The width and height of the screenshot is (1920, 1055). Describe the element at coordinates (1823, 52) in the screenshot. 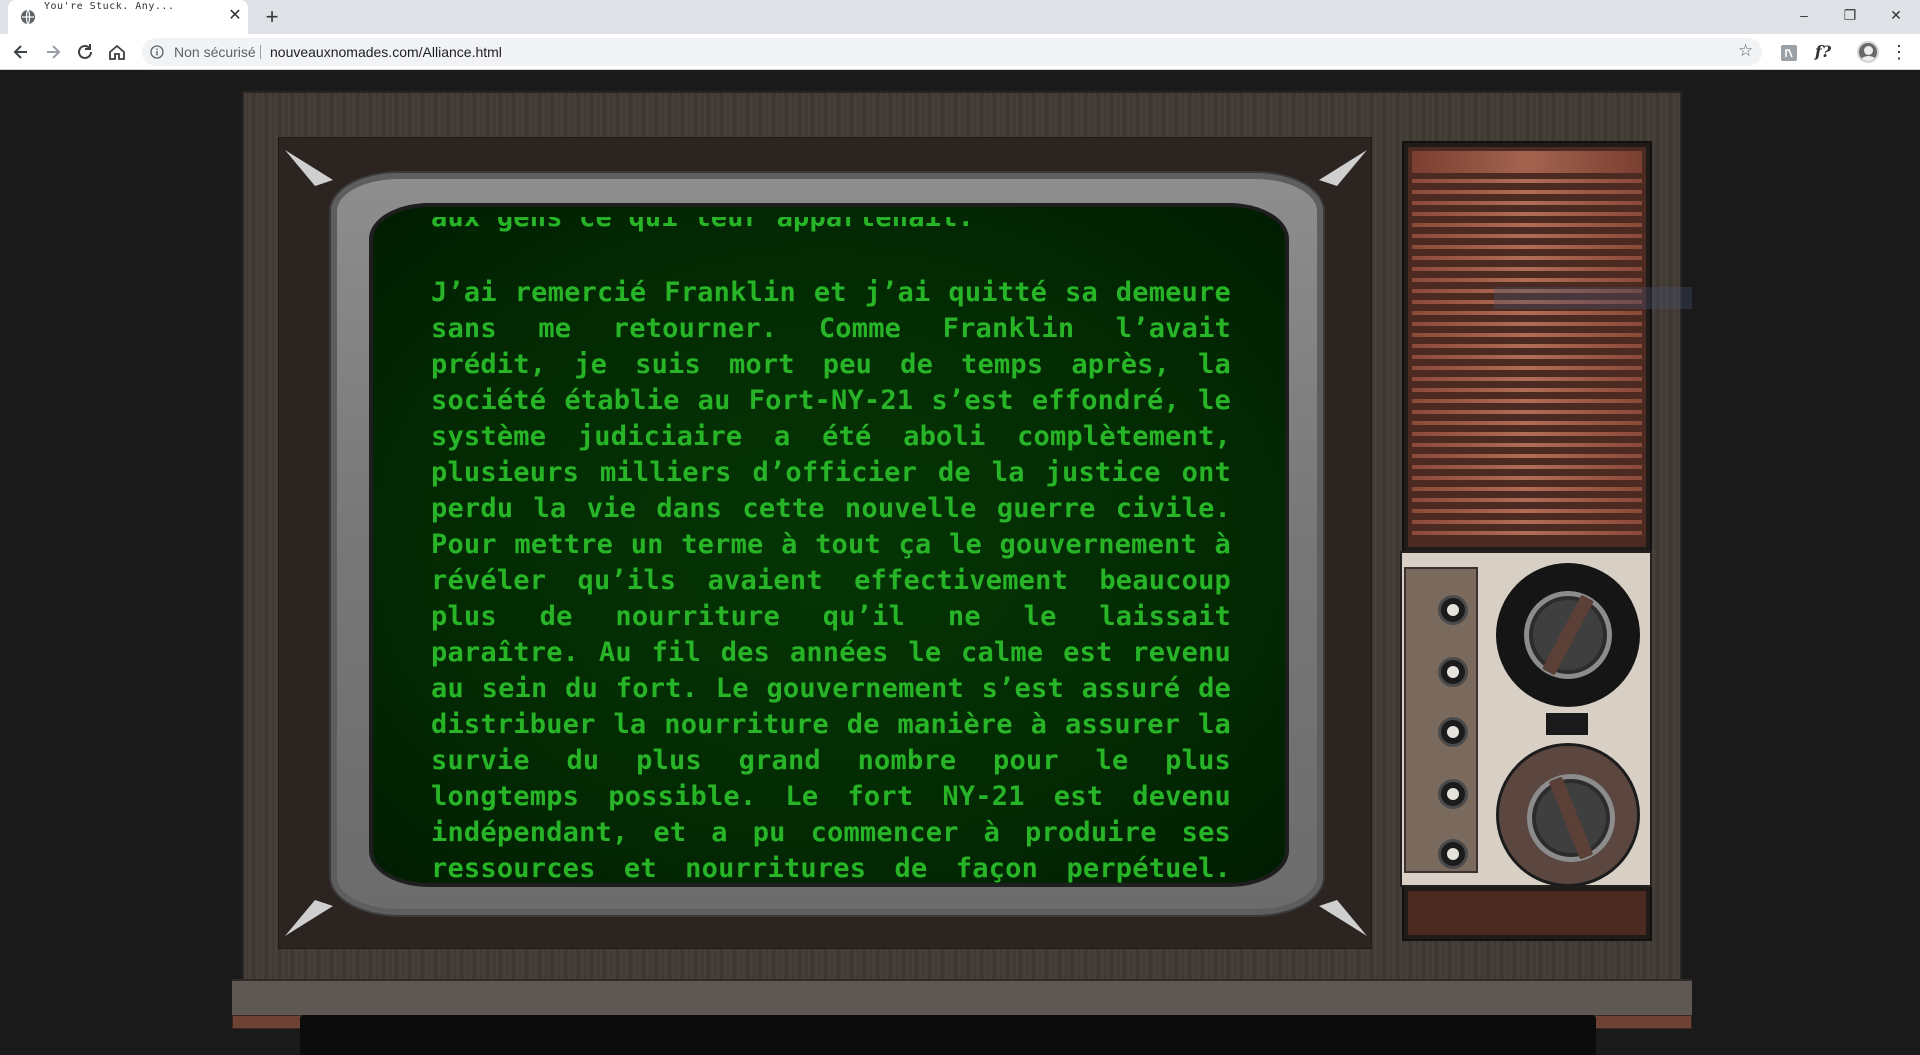

I see `extension-f-button: f?` at that location.